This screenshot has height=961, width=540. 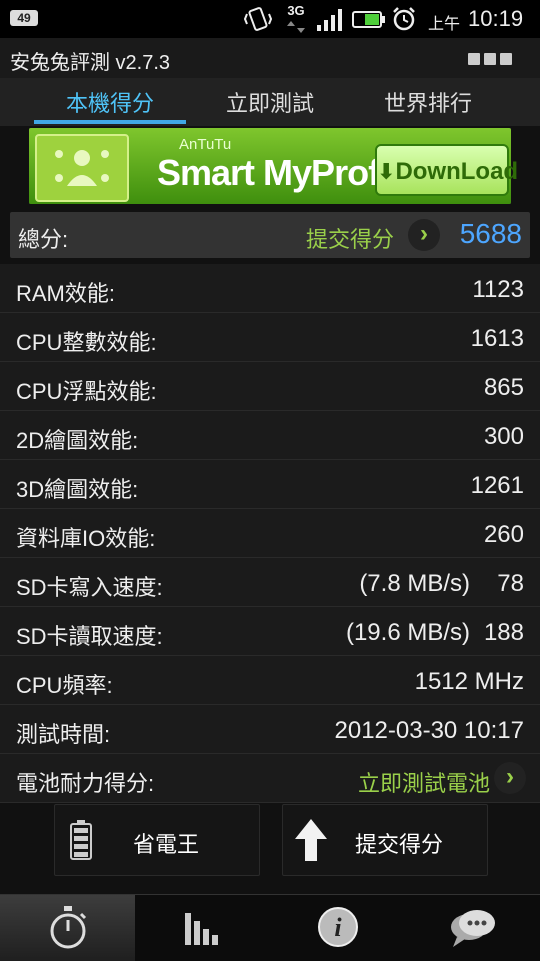 I want to click on row-value: 2012-03-30 10:17, so click(x=429, y=730).